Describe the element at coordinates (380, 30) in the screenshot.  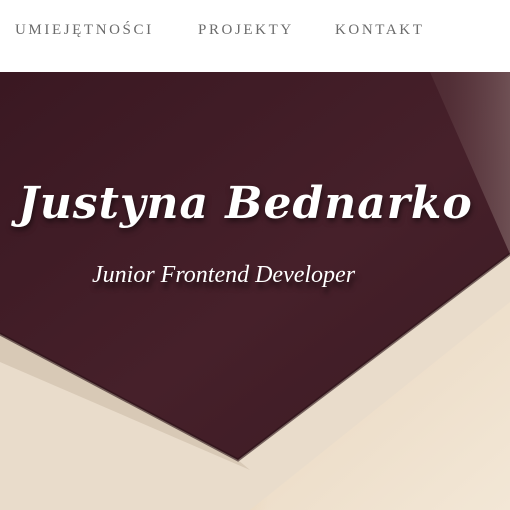
I see `nav-link-kontakt: KONTAKT` at that location.